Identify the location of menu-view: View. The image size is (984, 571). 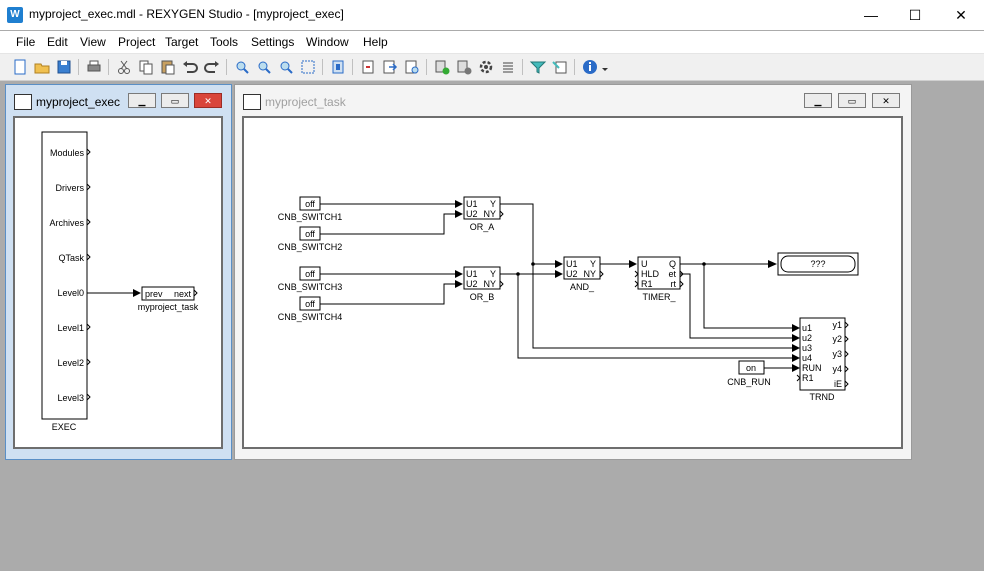
(93, 42).